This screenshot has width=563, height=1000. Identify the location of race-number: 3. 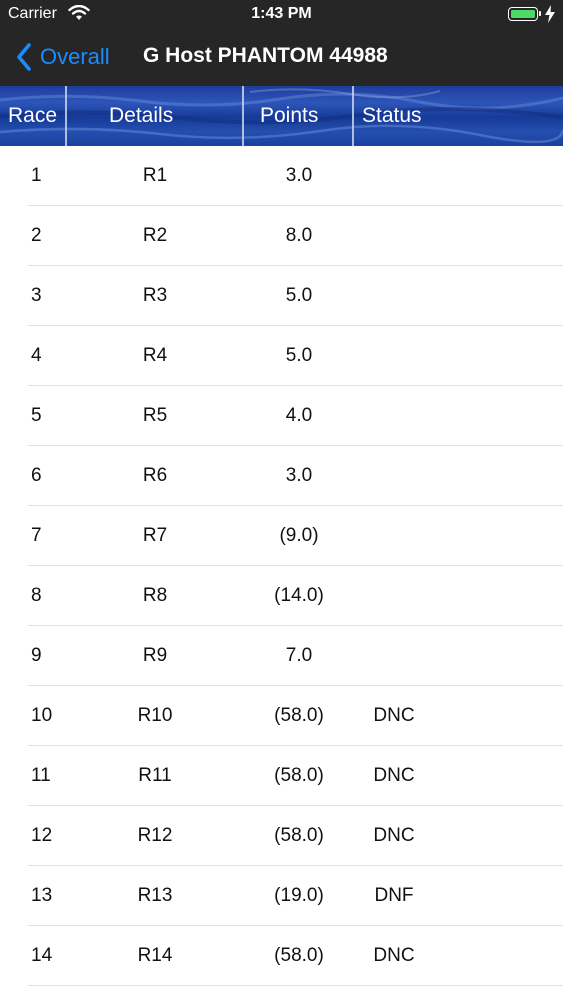
(36, 295).